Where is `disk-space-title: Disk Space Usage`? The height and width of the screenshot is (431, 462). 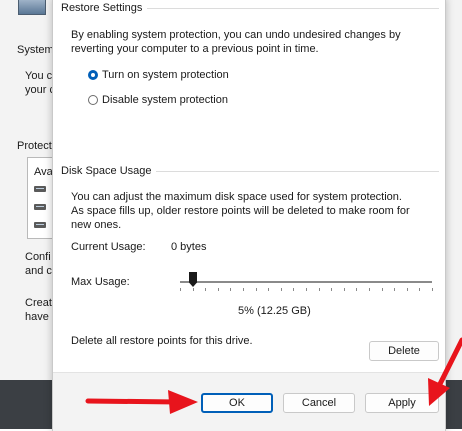 disk-space-title: Disk Space Usage is located at coordinates (108, 171).